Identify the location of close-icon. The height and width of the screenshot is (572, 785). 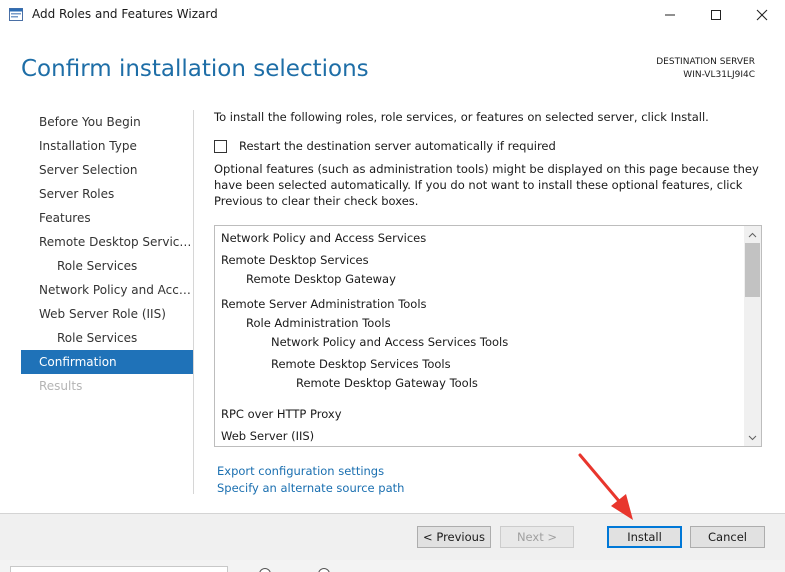
(762, 15).